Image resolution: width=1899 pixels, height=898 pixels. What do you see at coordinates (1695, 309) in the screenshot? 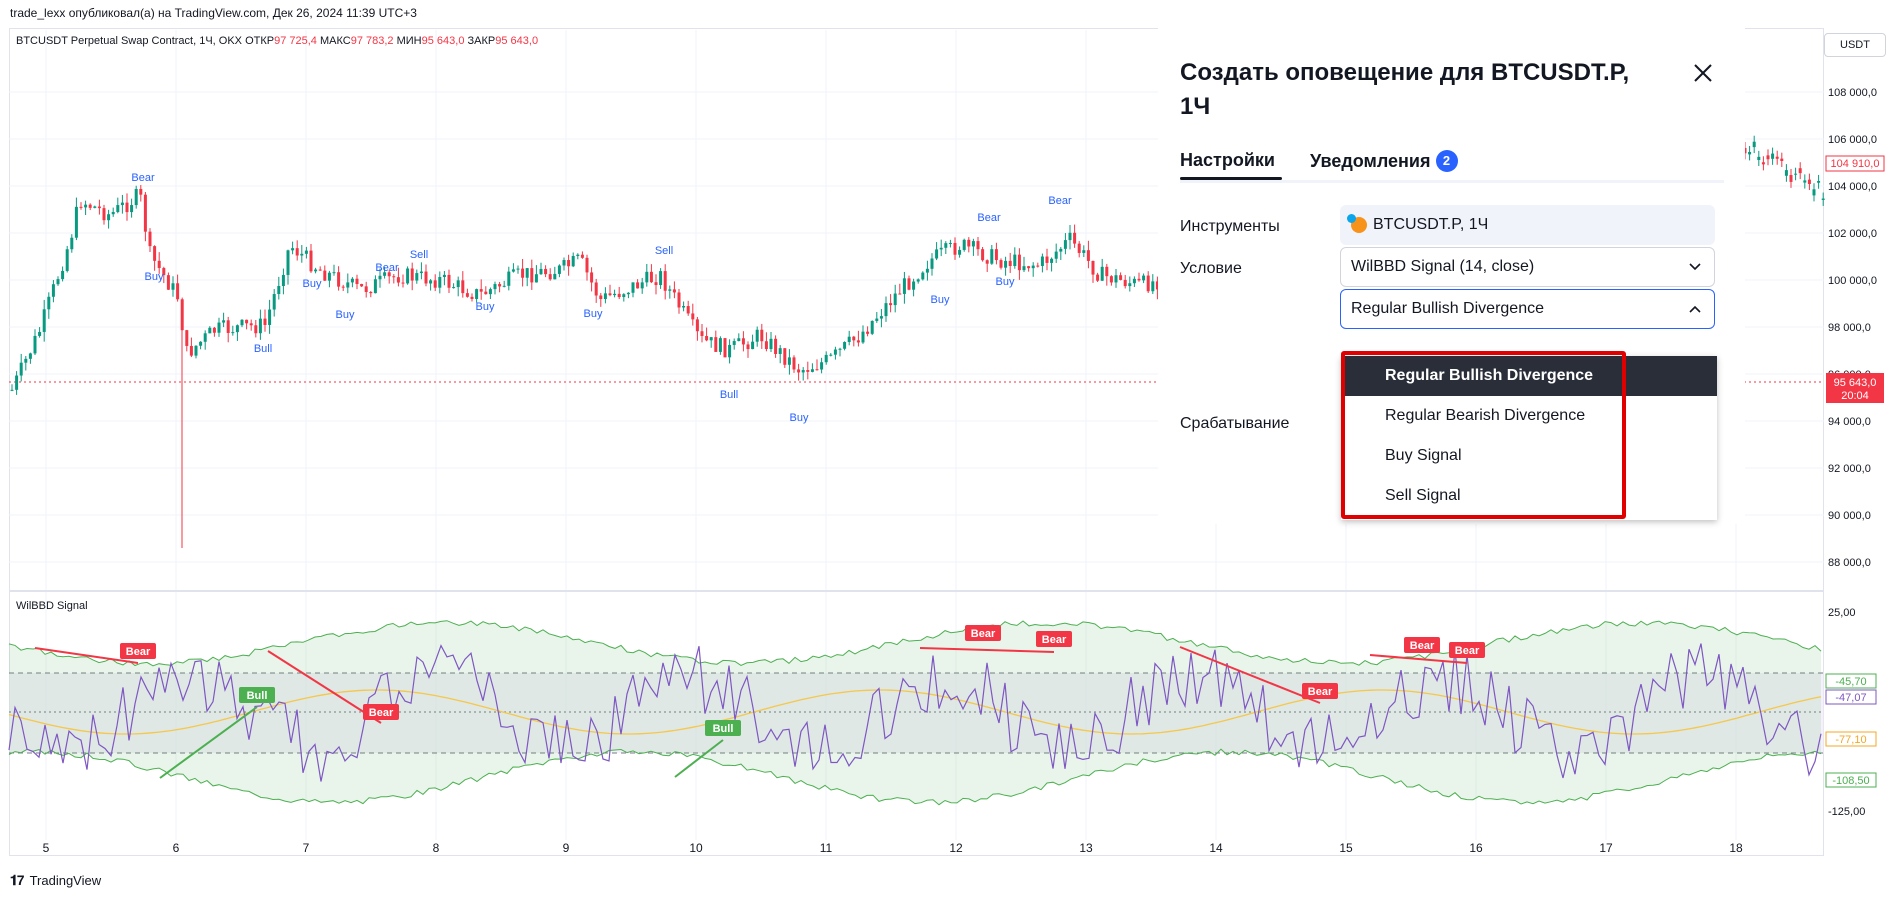
I see `chevron-up-icon` at bounding box center [1695, 309].